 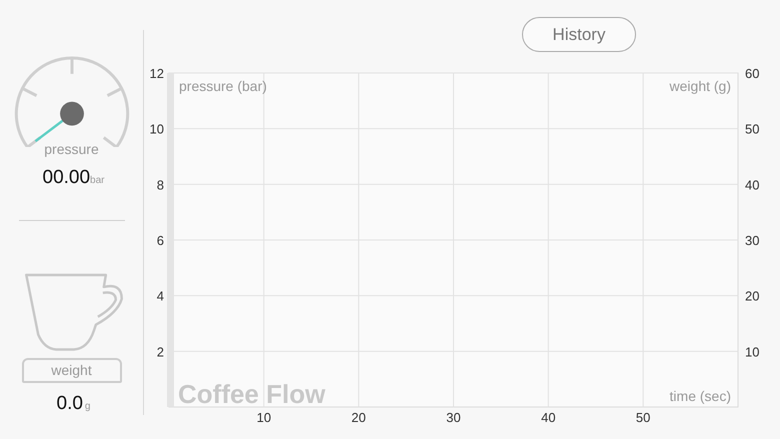 What do you see at coordinates (160, 240) in the screenshot?
I see `tick-label: 6` at bounding box center [160, 240].